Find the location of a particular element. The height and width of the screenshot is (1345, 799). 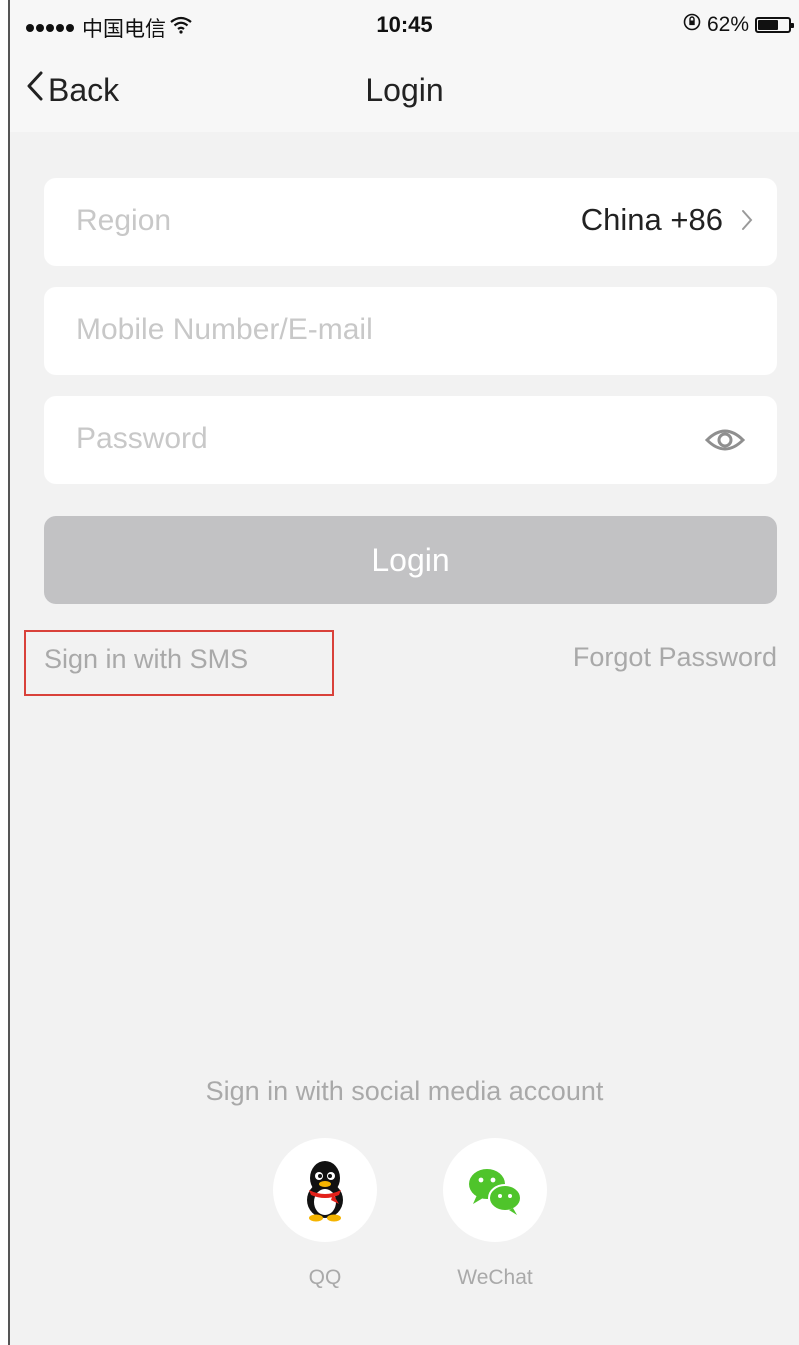

status-right: 62% is located at coordinates (738, 25).